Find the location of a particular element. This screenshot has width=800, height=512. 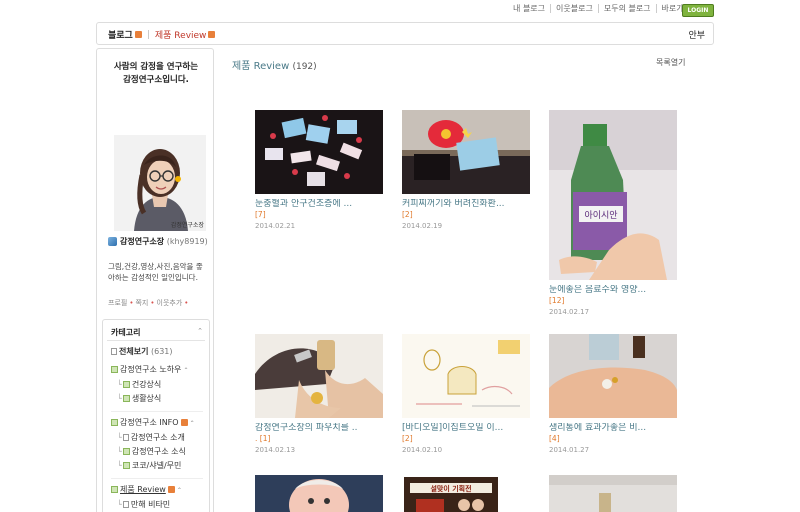

profile-nickname: 감정연구소장 (khy8919) is located at coordinates (158, 241).